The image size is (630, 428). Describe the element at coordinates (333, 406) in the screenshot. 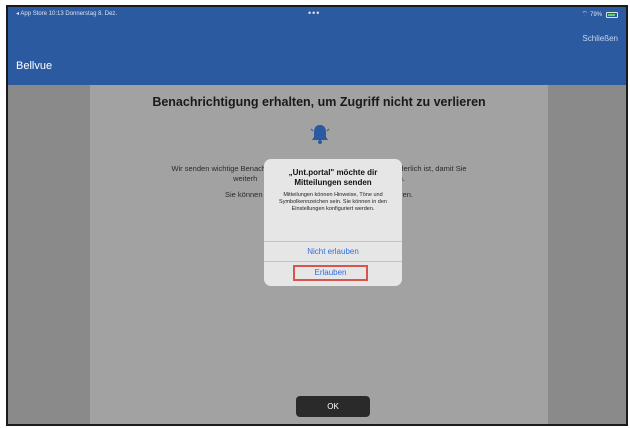

I see `ok-button: OK` at that location.